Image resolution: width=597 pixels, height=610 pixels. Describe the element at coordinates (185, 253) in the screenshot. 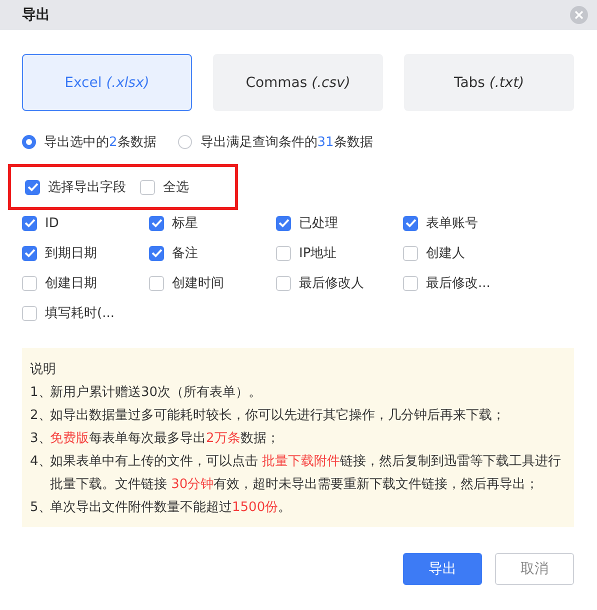

I see `checkbox-label: 备注` at that location.